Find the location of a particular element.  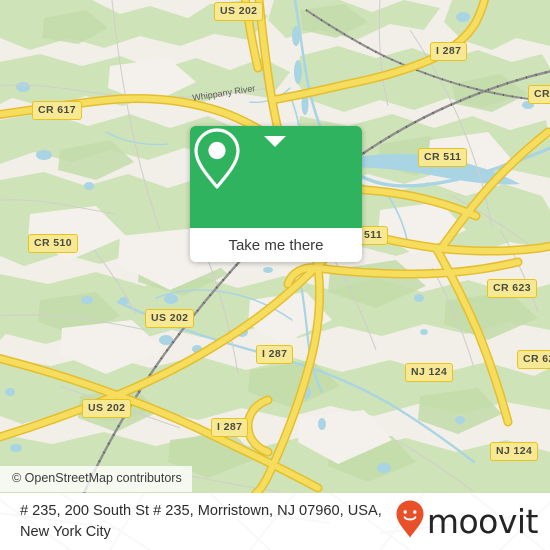

route-shield: CR 510 is located at coordinates (53, 243).